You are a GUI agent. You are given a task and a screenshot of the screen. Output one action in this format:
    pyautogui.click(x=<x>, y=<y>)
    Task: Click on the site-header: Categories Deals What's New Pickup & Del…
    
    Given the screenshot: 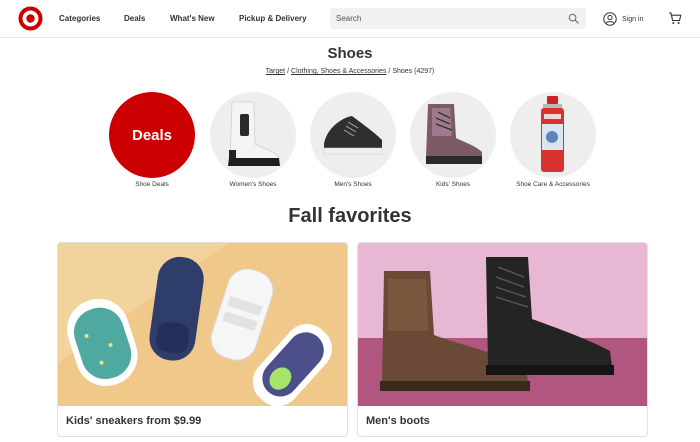 What is the action you would take?
    pyautogui.click(x=350, y=19)
    